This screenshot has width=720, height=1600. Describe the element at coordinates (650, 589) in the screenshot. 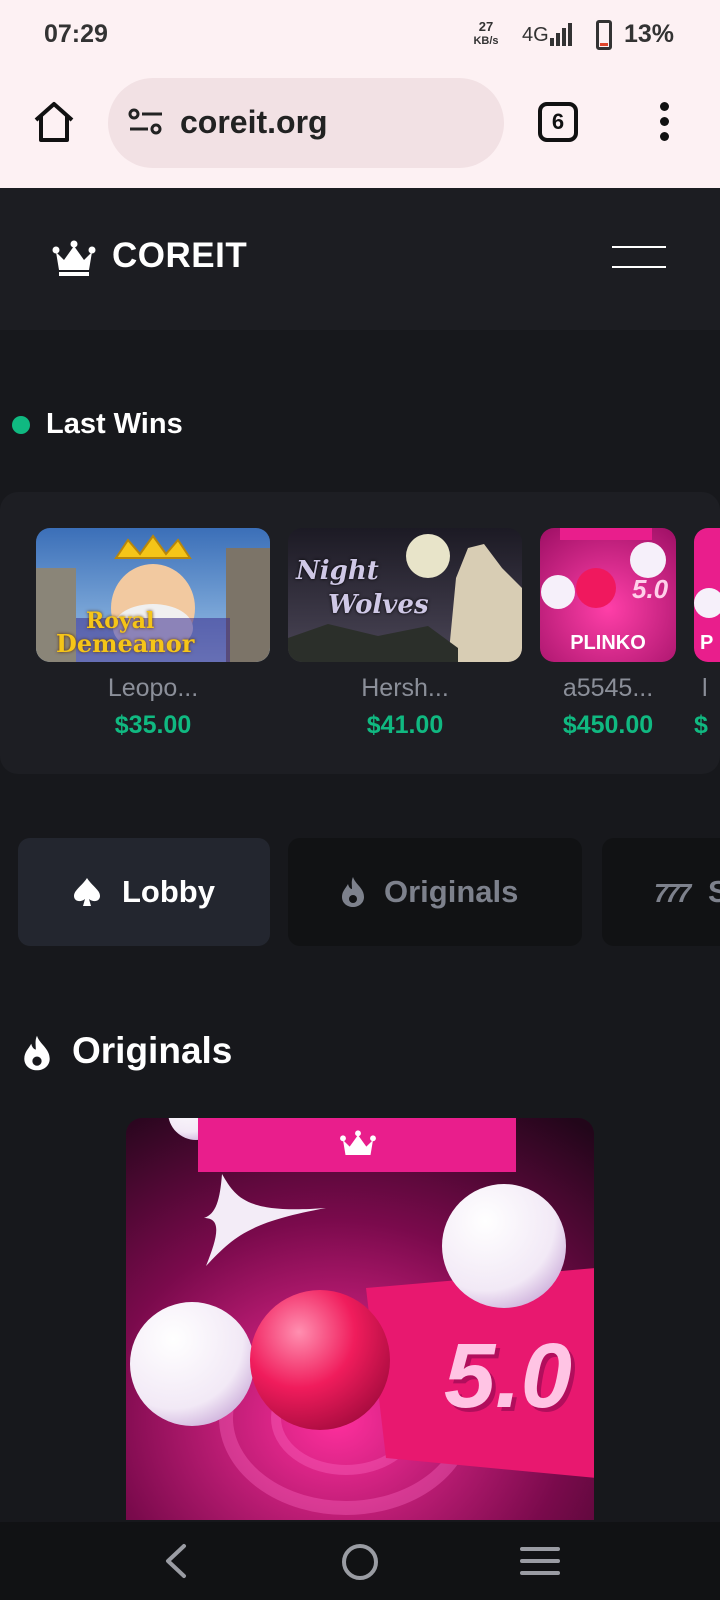

I see `plinko-multiplier: 5.0` at that location.